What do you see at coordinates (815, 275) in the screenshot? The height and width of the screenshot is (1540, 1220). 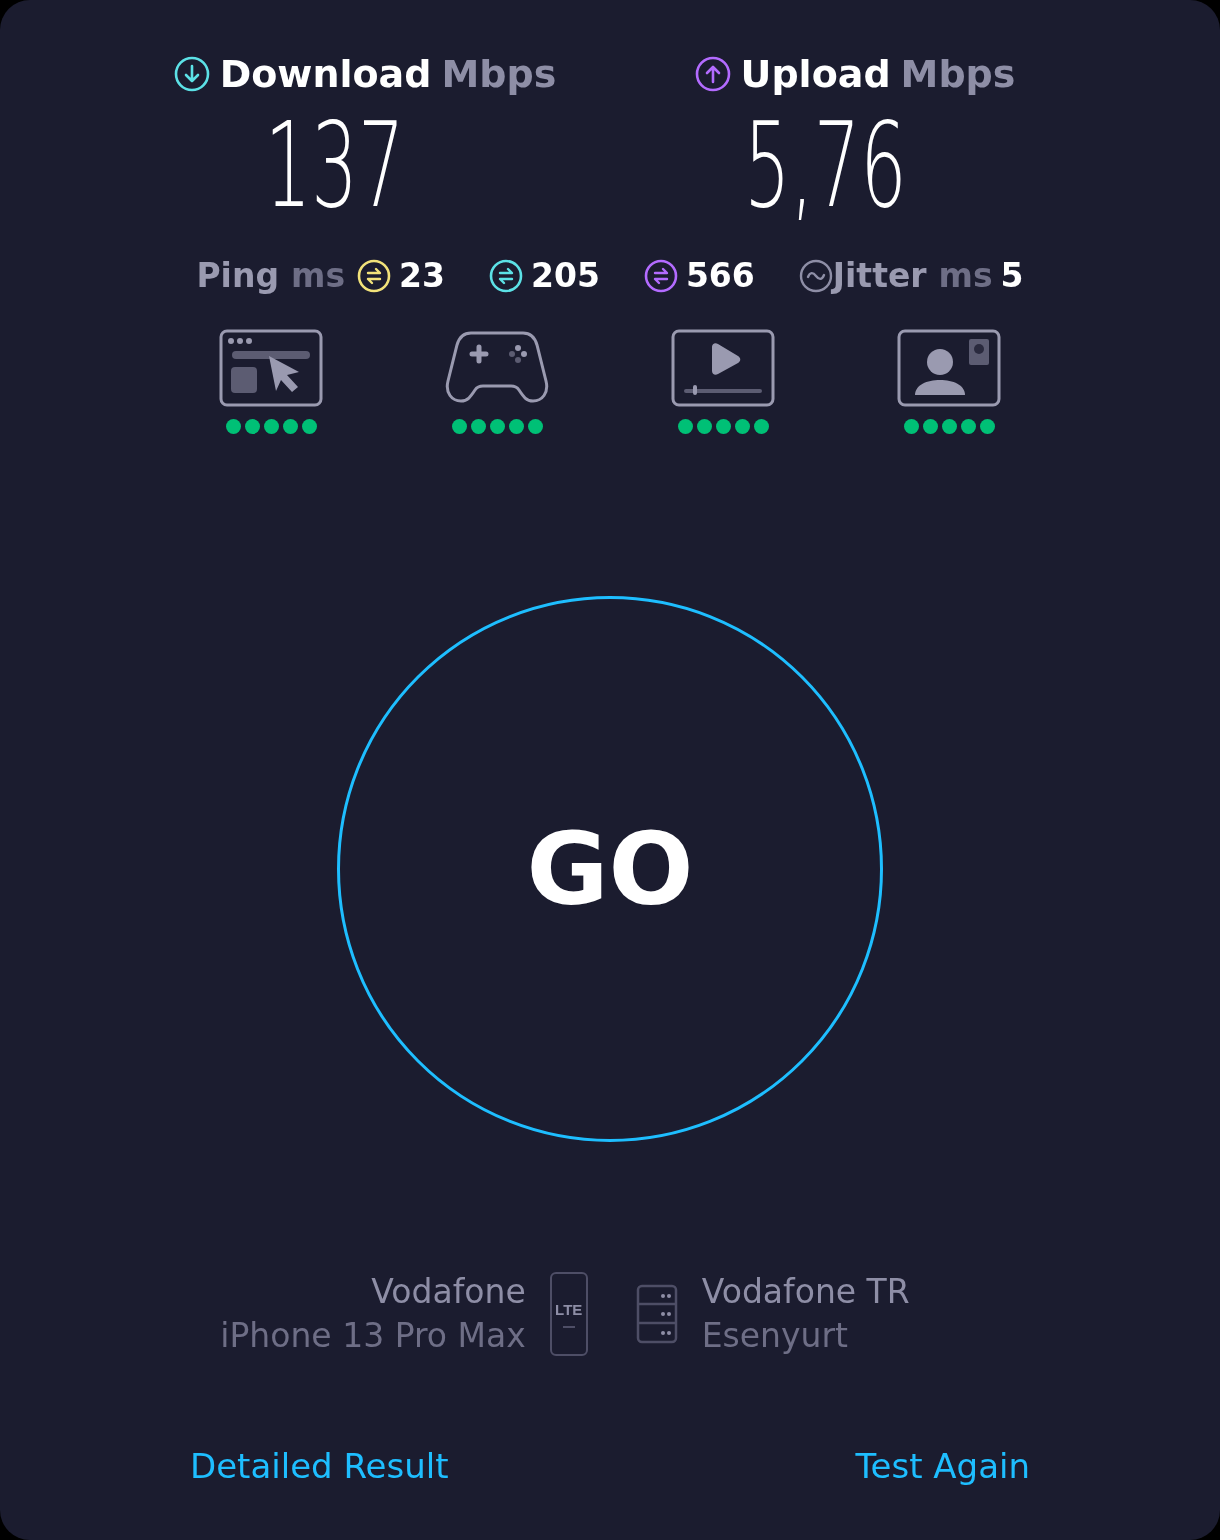 I see `jitter-icon` at bounding box center [815, 275].